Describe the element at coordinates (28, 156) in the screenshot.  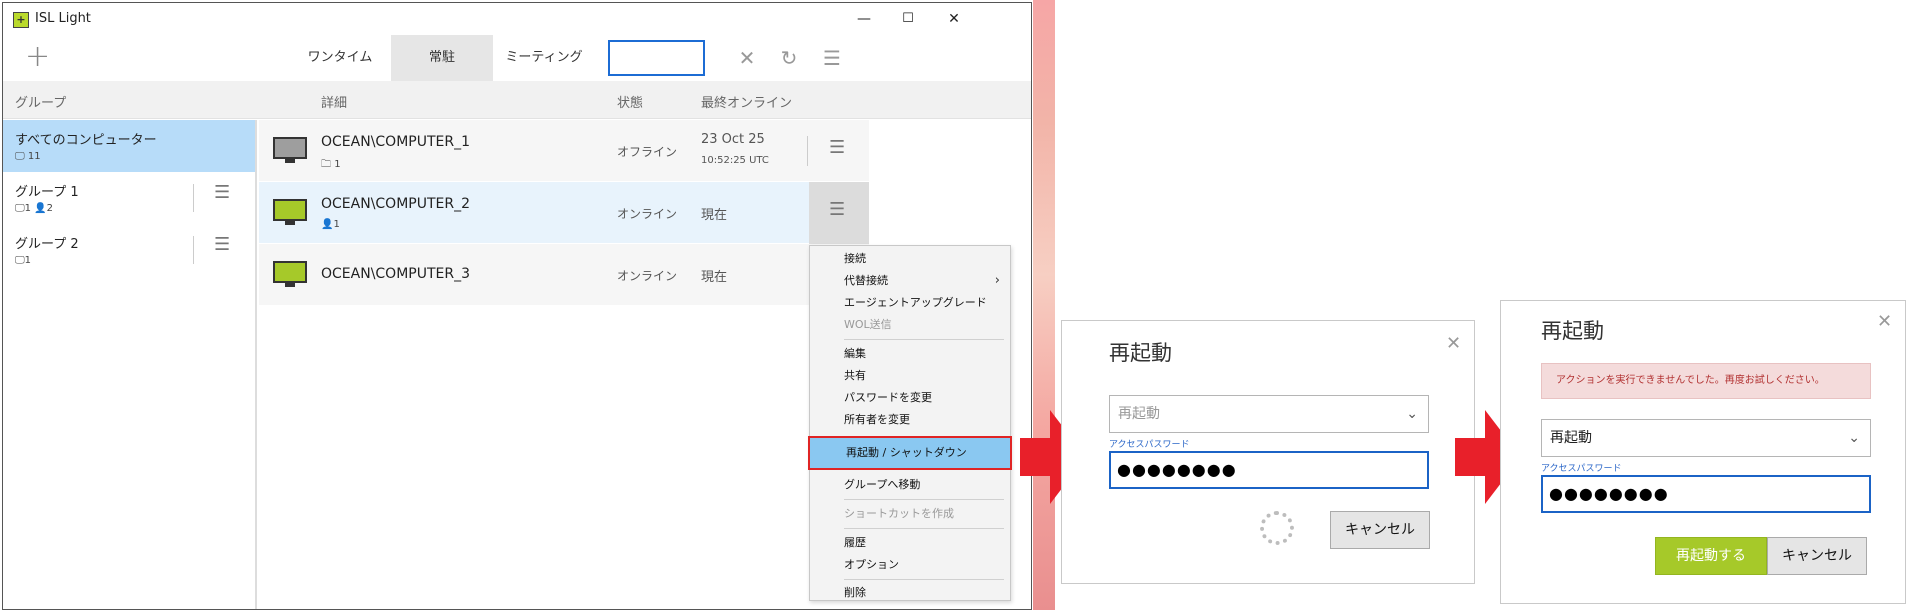
I see `group-count: 🖵 11` at that location.